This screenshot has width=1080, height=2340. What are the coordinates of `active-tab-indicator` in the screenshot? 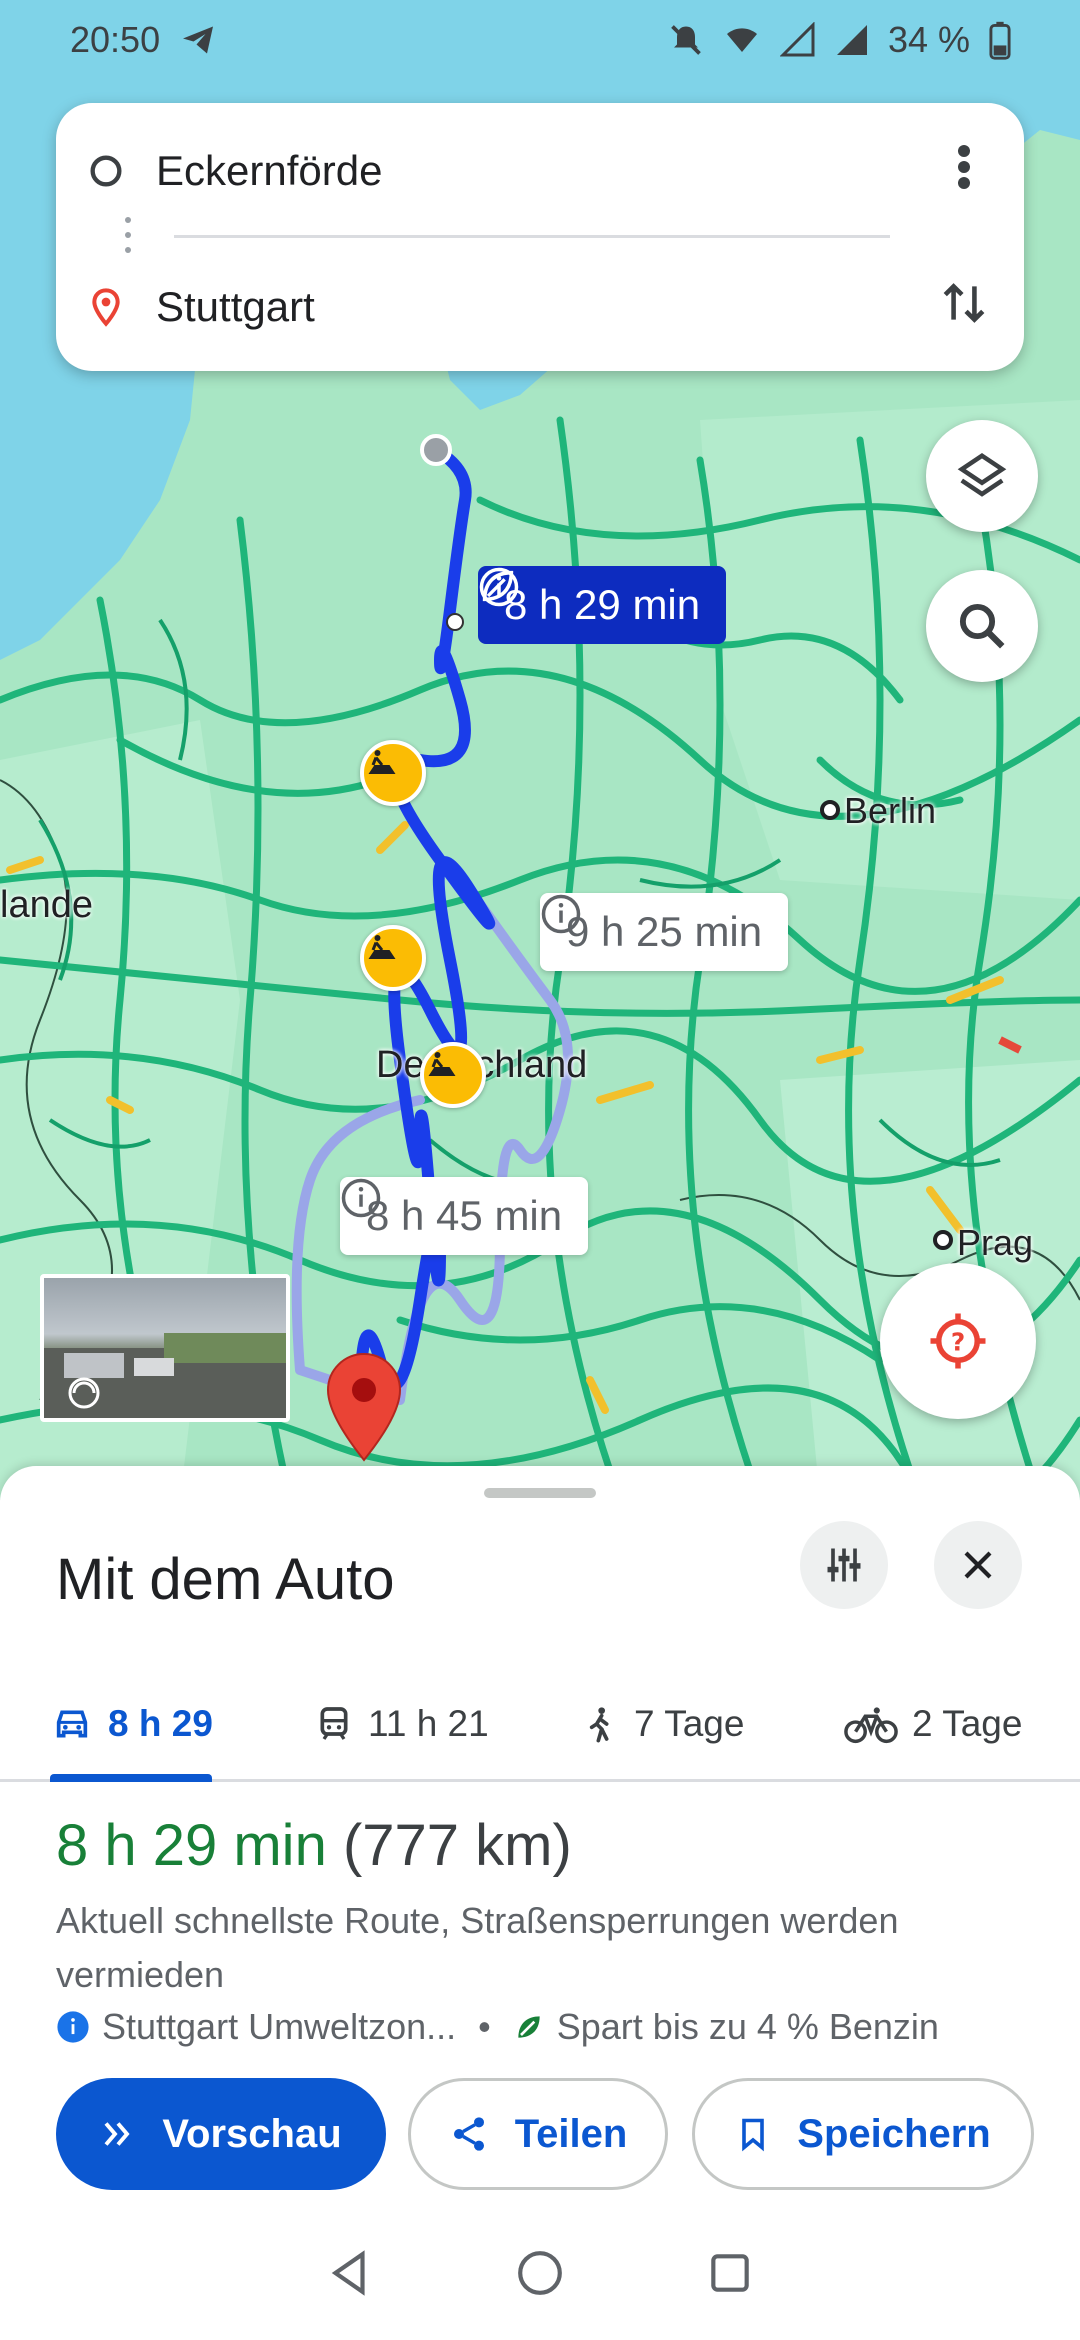 It's located at (131, 1778).